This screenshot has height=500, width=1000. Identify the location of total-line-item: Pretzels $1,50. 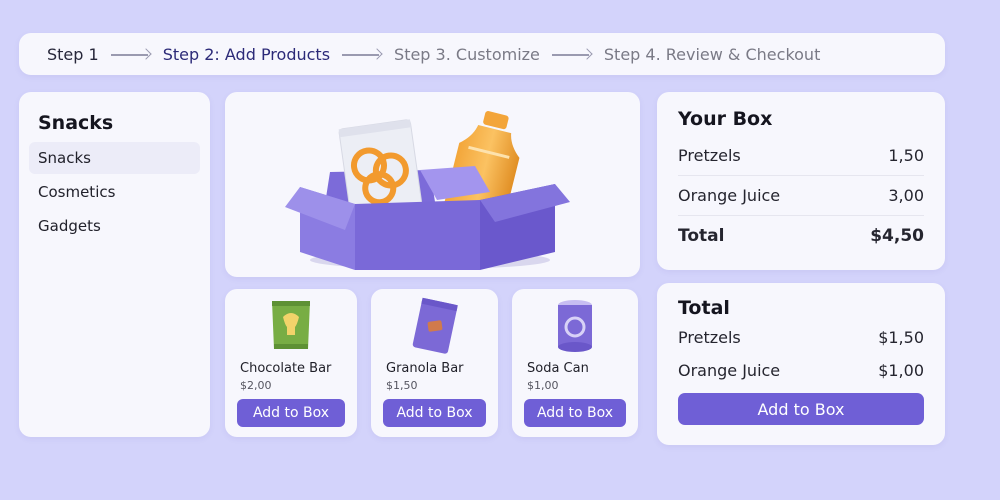
(801, 337).